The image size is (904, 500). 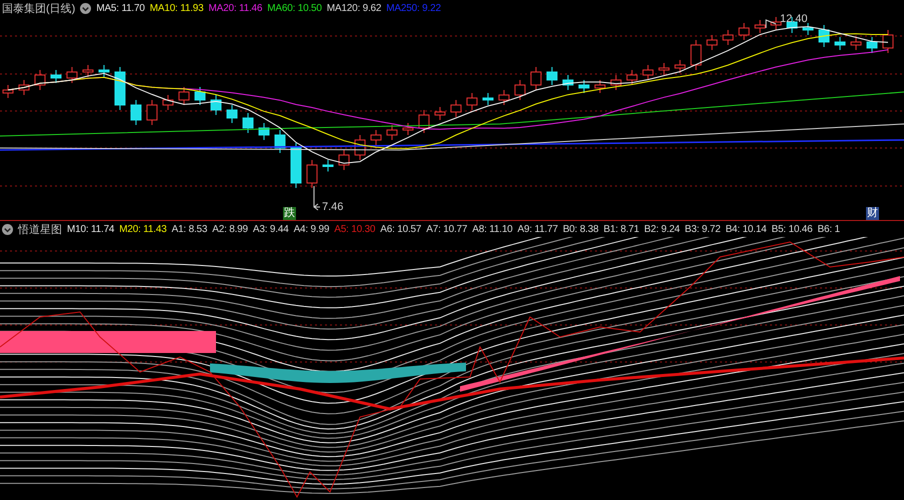 What do you see at coordinates (401, 229) in the screenshot?
I see `indicator-label: A6: 10.57` at bounding box center [401, 229].